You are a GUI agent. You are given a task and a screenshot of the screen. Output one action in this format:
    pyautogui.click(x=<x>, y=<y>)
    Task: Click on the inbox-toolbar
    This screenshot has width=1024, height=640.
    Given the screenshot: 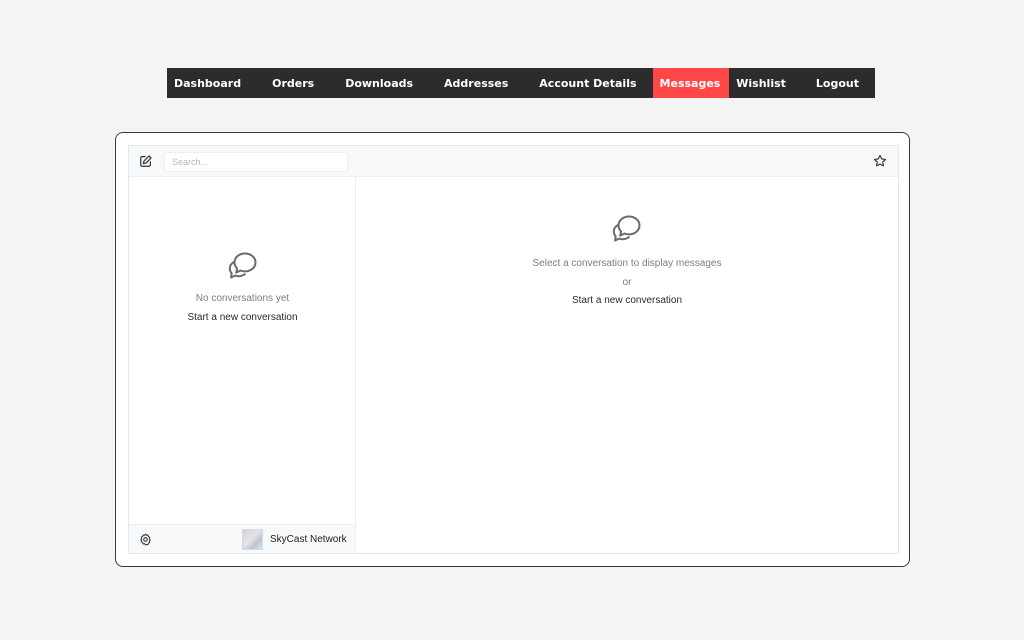 What is the action you would take?
    pyautogui.click(x=513, y=161)
    